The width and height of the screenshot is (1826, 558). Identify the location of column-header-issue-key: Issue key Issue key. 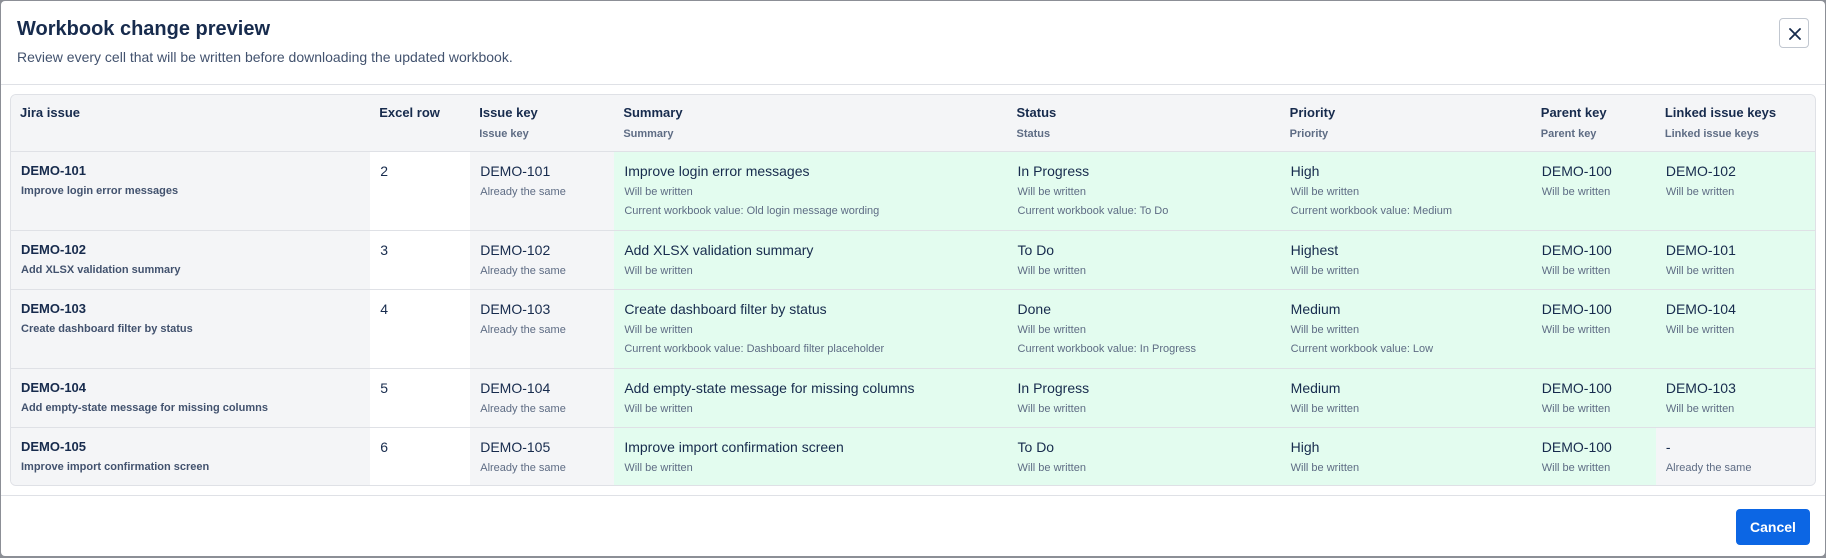
(542, 123).